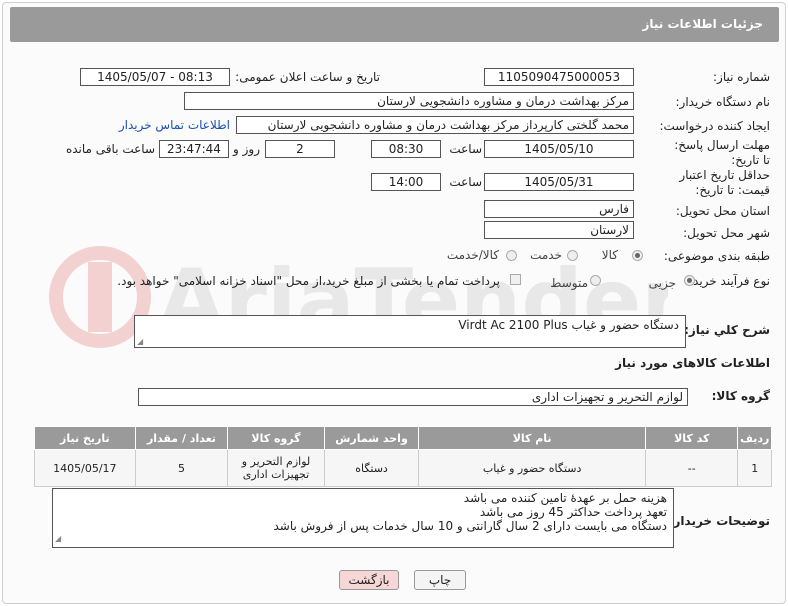 The width and height of the screenshot is (788, 606). What do you see at coordinates (85, 468) in the screenshot?
I see `cell-date: 1405/05/17` at bounding box center [85, 468].